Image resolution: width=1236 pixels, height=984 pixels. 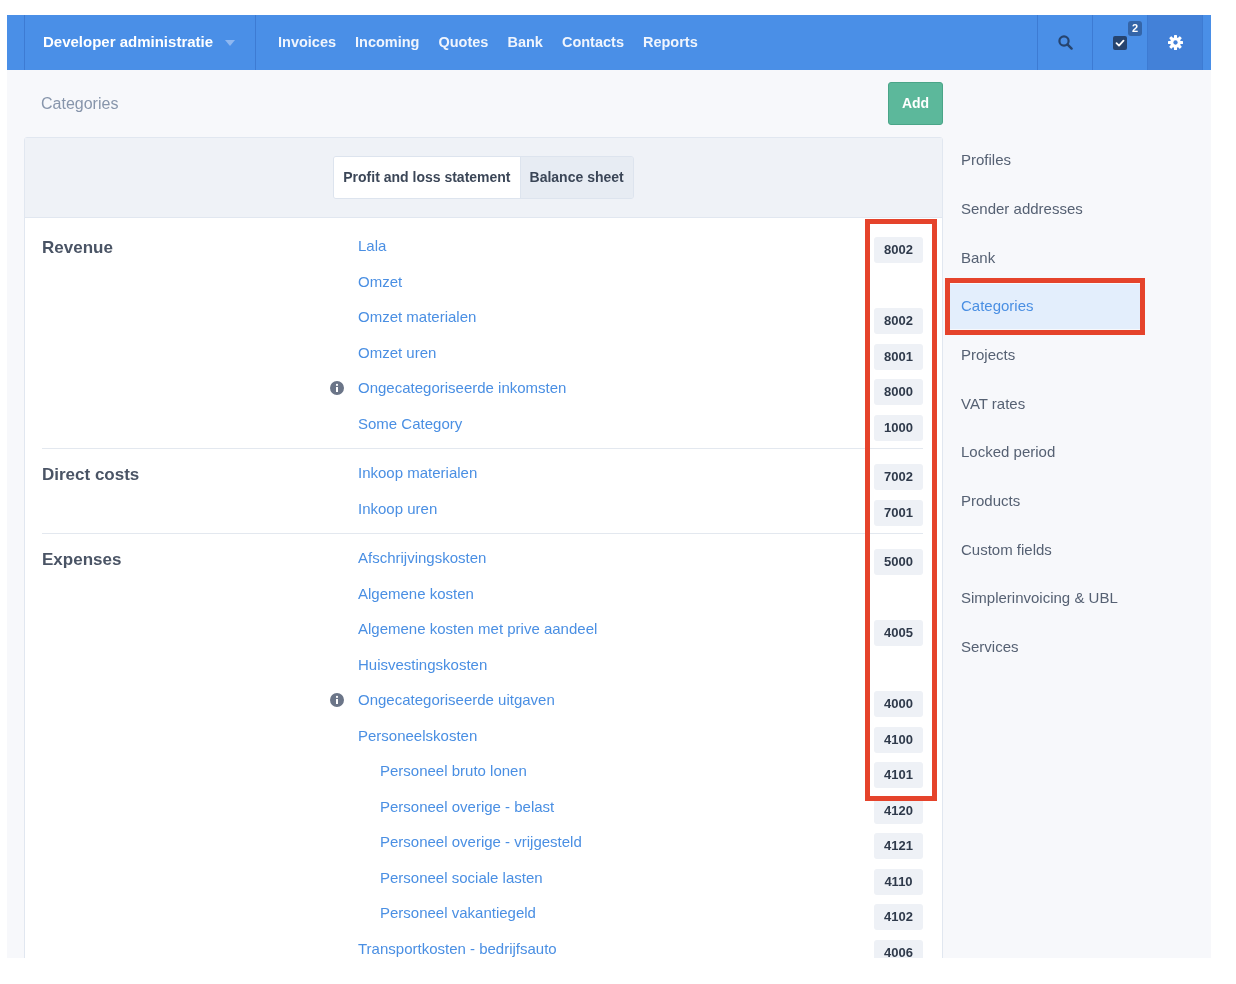 I want to click on category-link: Inkoop uren, so click(x=398, y=508).